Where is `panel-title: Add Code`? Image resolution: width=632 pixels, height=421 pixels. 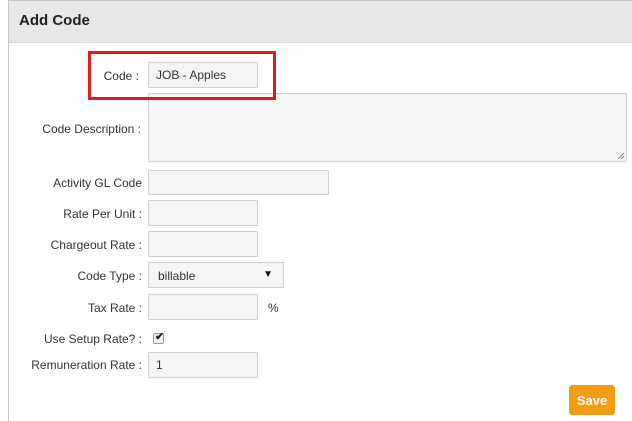
panel-title: Add Code is located at coordinates (54, 20).